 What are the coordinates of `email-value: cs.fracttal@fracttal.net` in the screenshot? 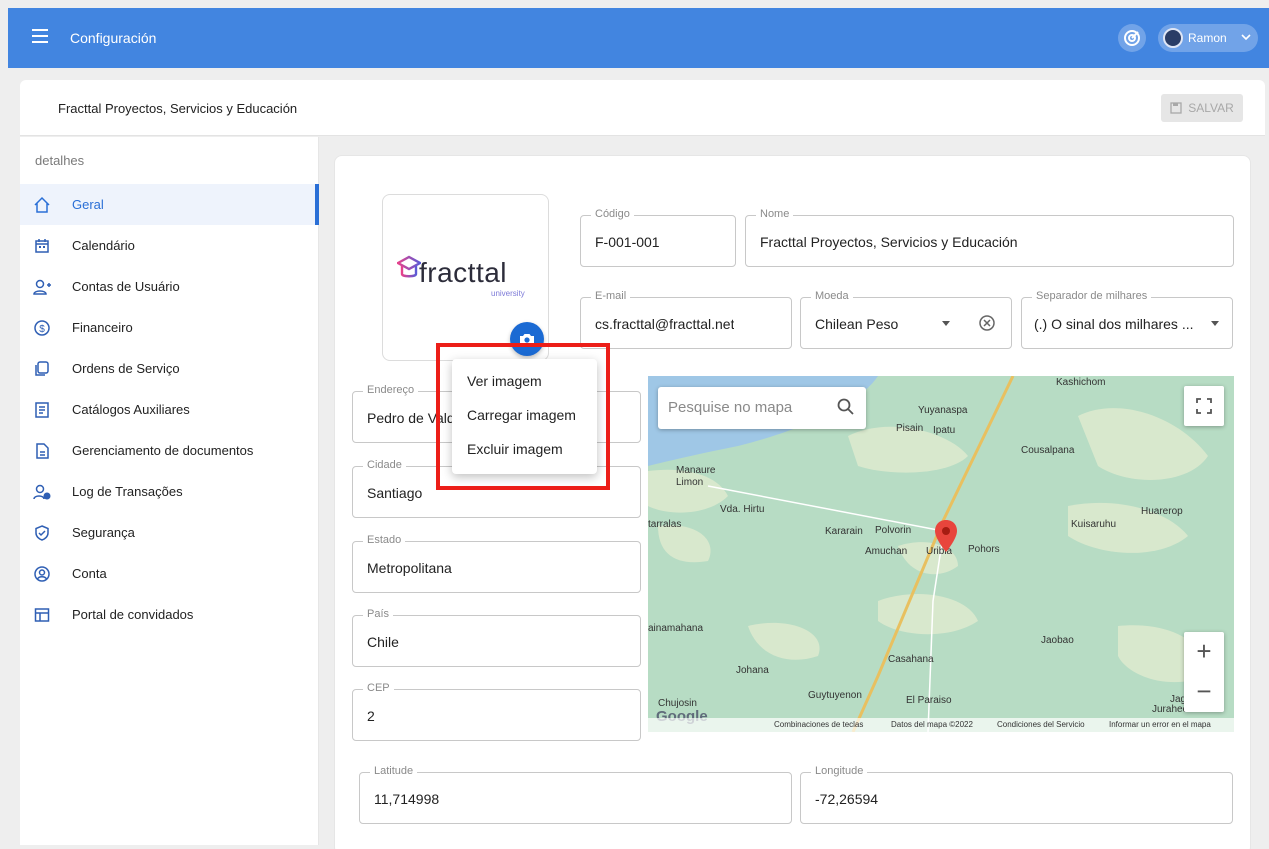 It's located at (665, 324).